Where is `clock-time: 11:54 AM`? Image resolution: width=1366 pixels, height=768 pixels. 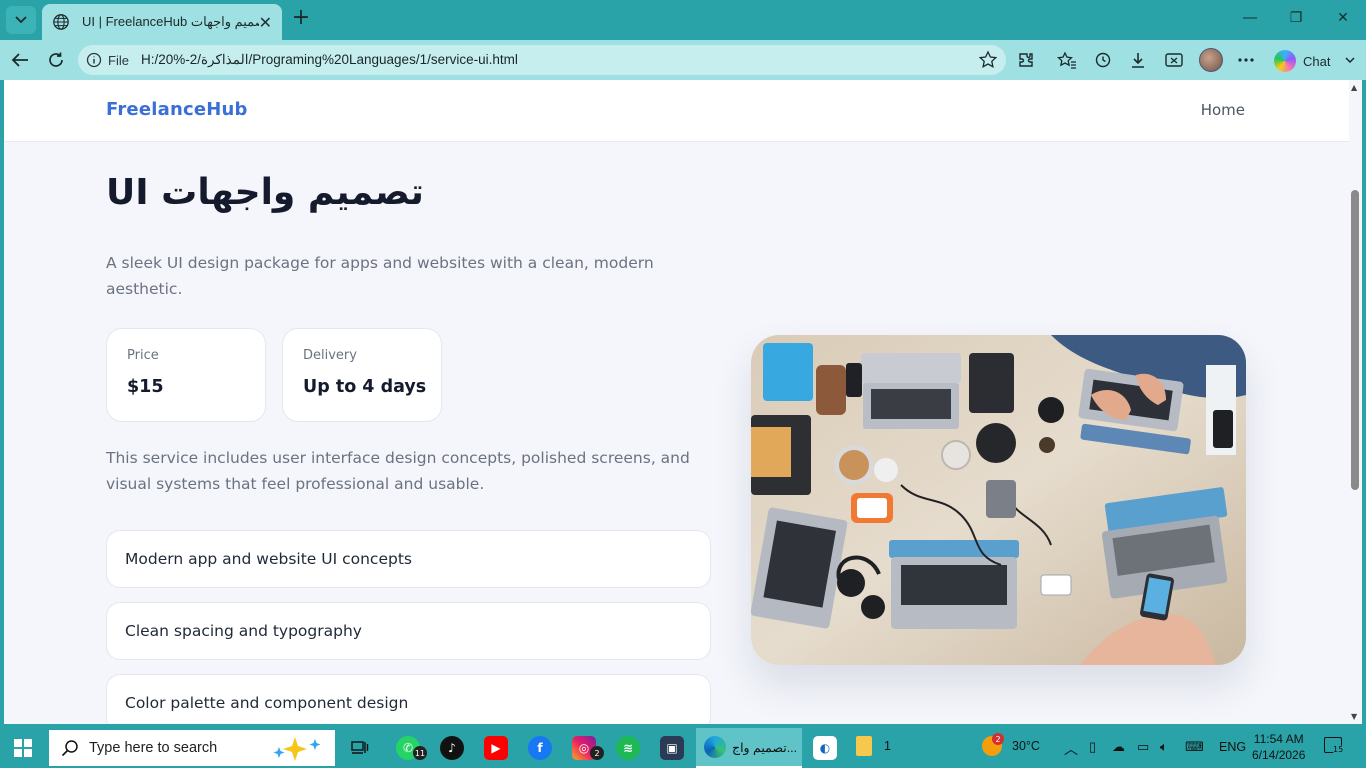 clock-time: 11:54 AM is located at coordinates (1278, 739).